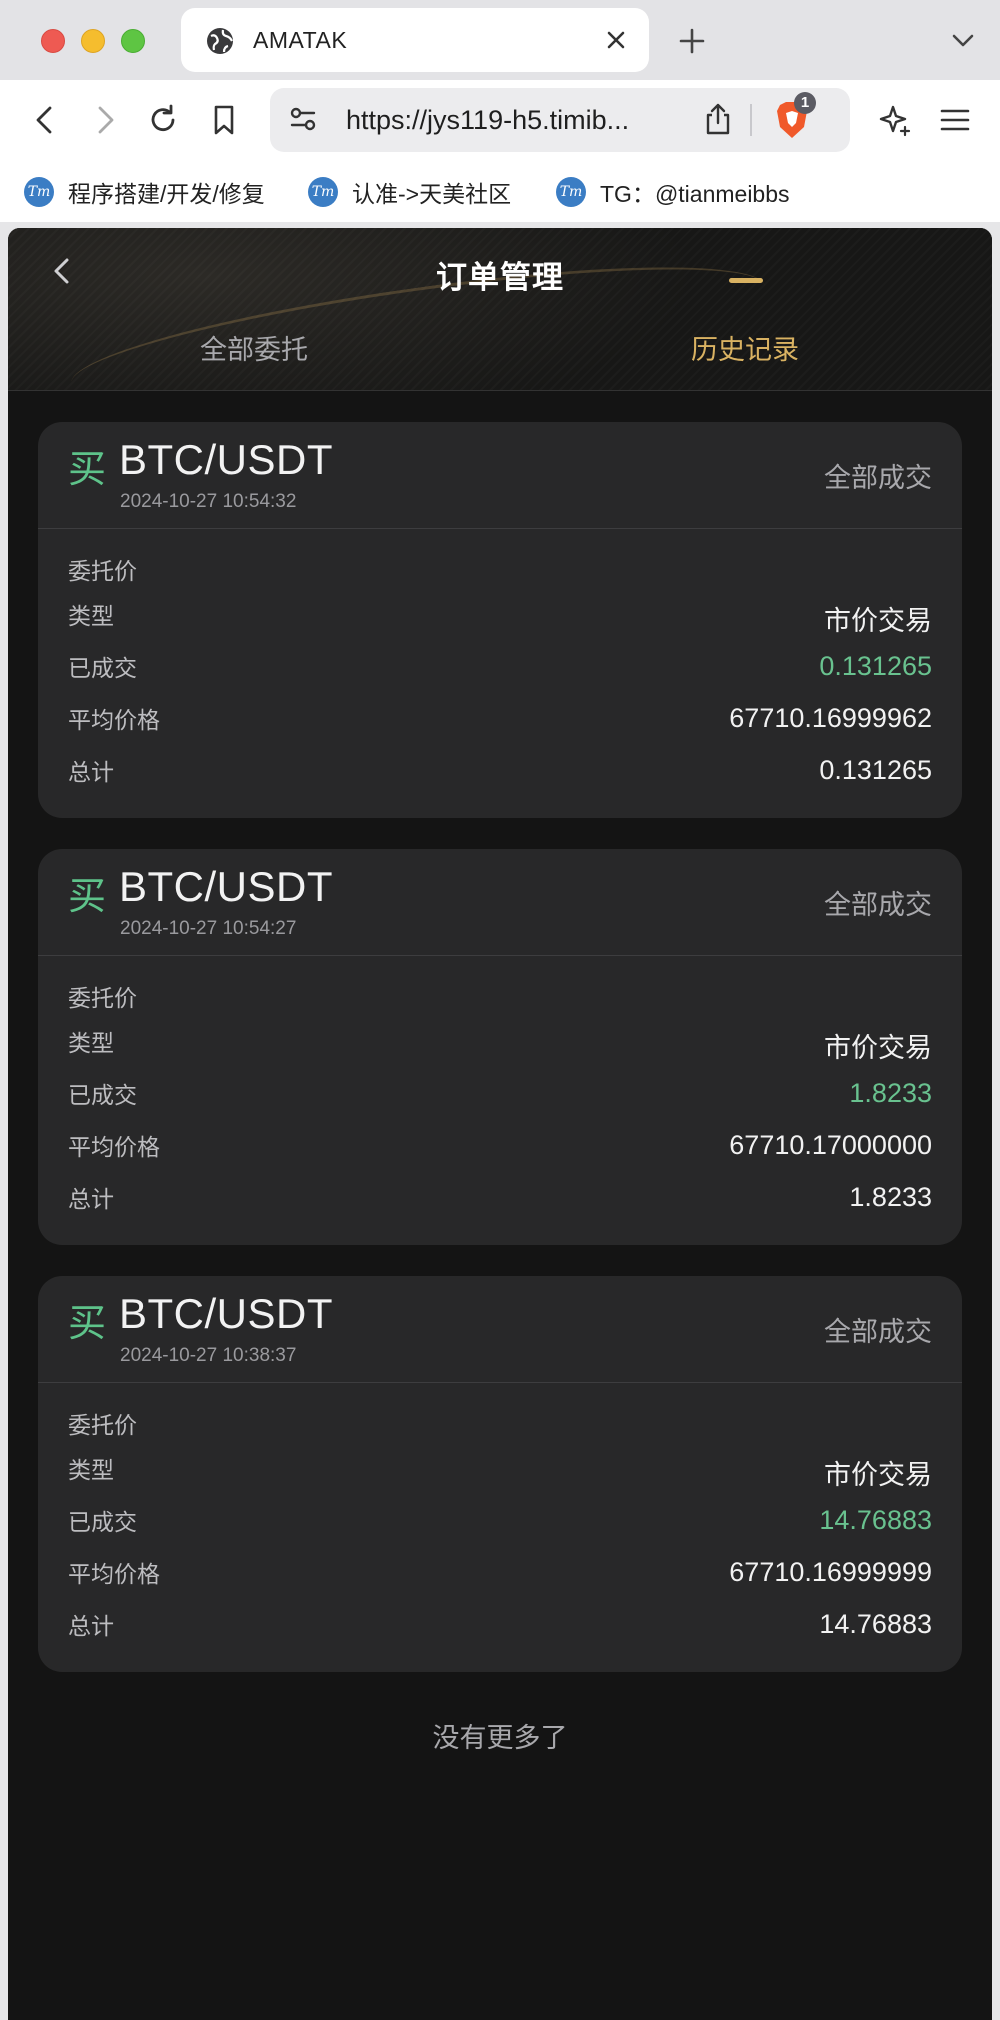  What do you see at coordinates (163, 120) in the screenshot?
I see `reload-icon` at bounding box center [163, 120].